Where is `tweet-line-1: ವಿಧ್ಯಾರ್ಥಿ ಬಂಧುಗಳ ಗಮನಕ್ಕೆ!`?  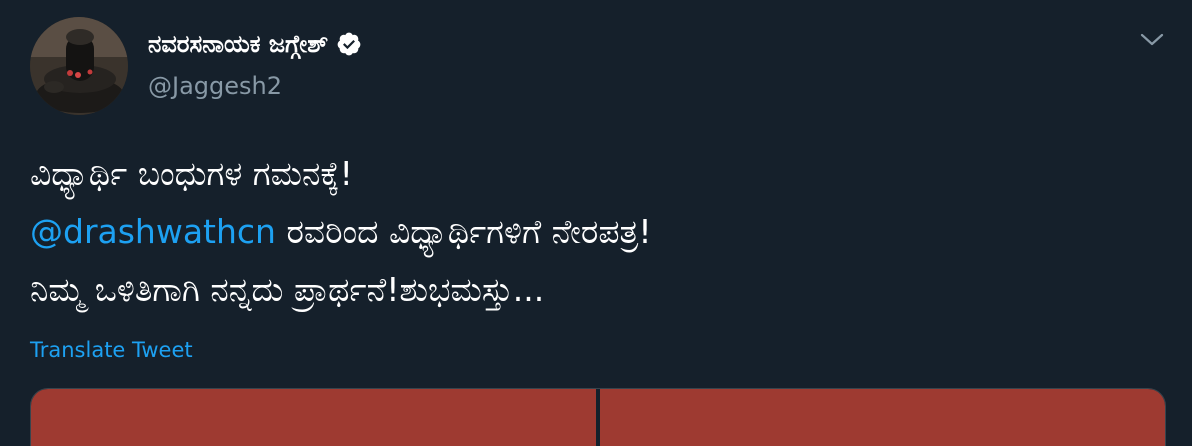
tweet-line-1: ವಿಧ್ಯಾರ್ಥಿ ಬಂಧುಗಳ ಗಮನಕ್ಕೆ! is located at coordinates (191, 173).